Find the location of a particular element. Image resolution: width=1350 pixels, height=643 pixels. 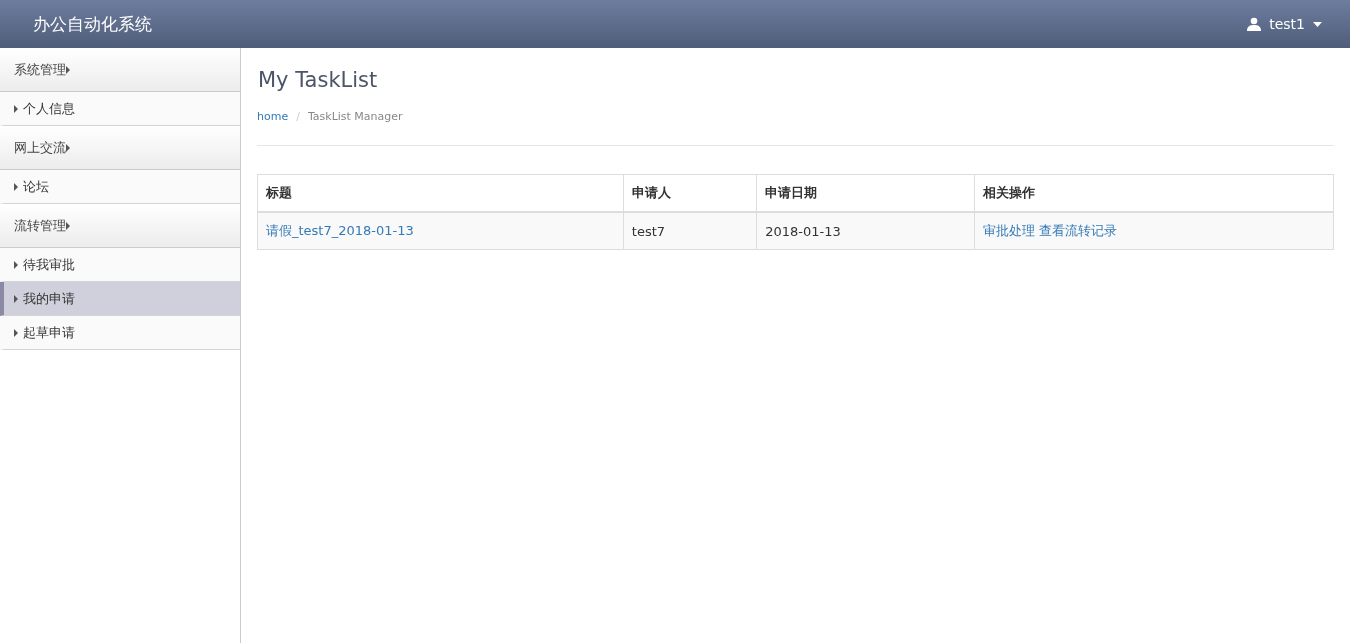

sidebar-item: 待我审批 is located at coordinates (120, 265).